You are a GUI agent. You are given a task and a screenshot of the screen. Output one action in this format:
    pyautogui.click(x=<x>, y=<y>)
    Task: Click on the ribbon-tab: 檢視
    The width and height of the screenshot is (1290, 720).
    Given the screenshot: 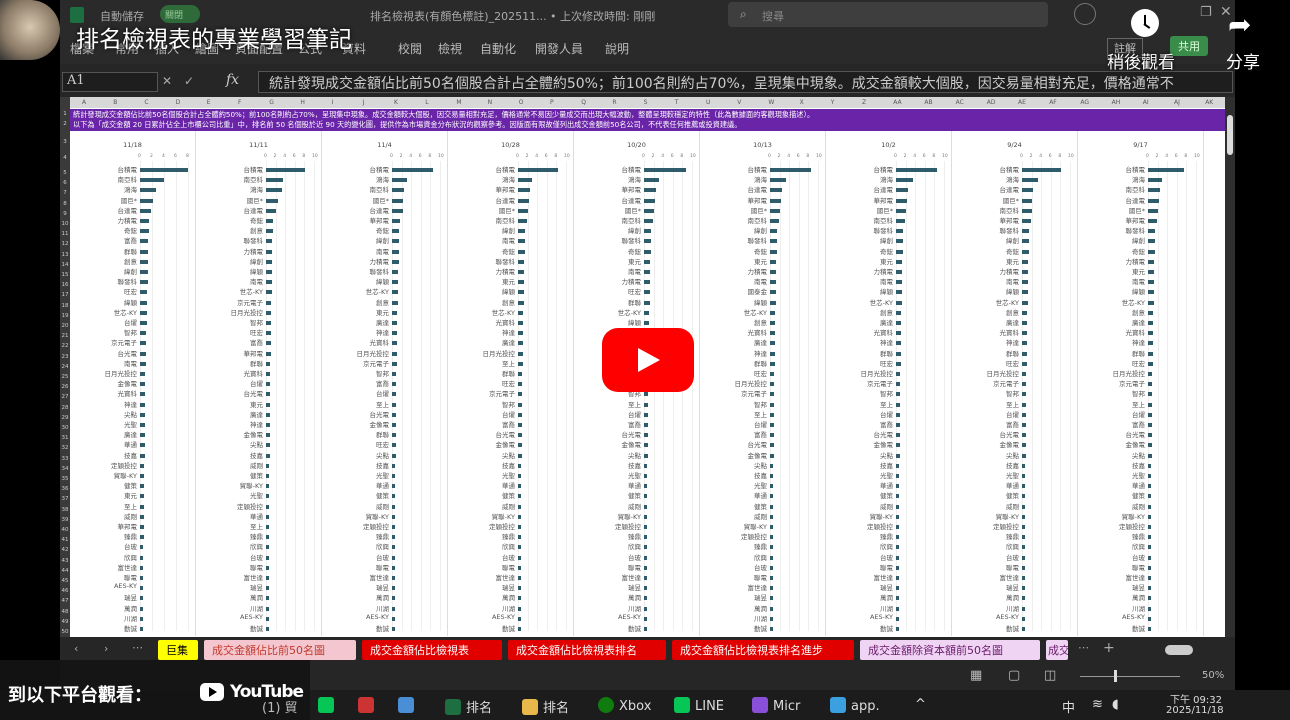 What is the action you would take?
    pyautogui.click(x=450, y=48)
    